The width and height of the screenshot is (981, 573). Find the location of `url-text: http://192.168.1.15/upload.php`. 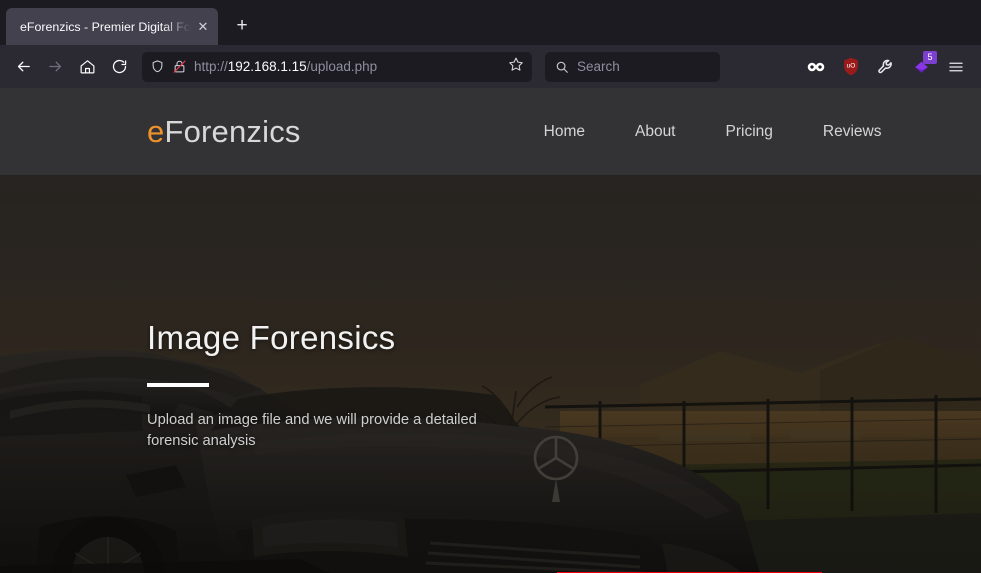

url-text: http://192.168.1.15/upload.php is located at coordinates (347, 66).